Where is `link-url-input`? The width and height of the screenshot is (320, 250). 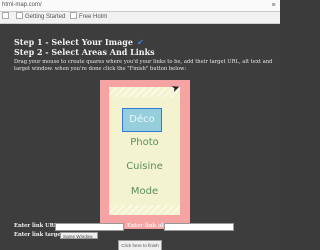
link-url-input is located at coordinates (89, 227).